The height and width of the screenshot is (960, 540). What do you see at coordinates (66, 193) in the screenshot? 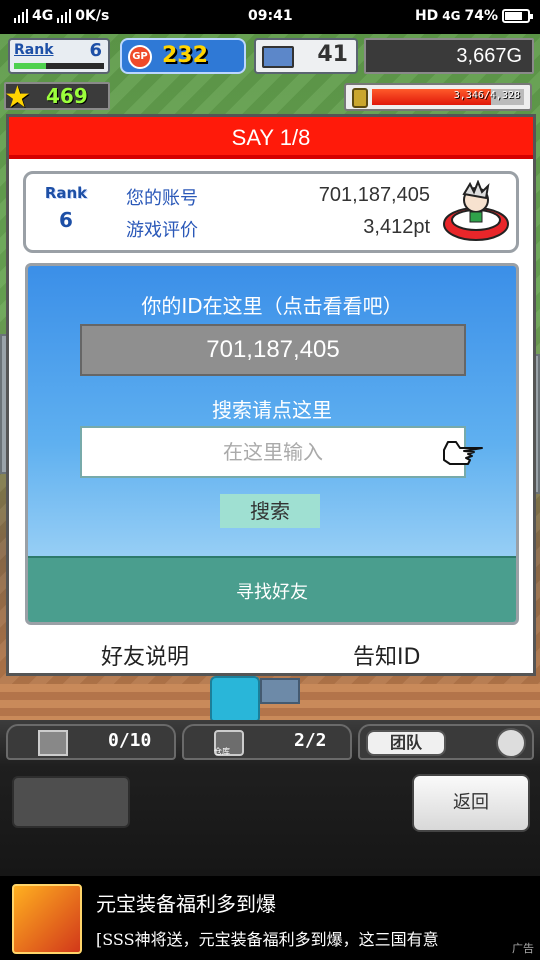
I see `card-rank-label: Rank` at bounding box center [66, 193].